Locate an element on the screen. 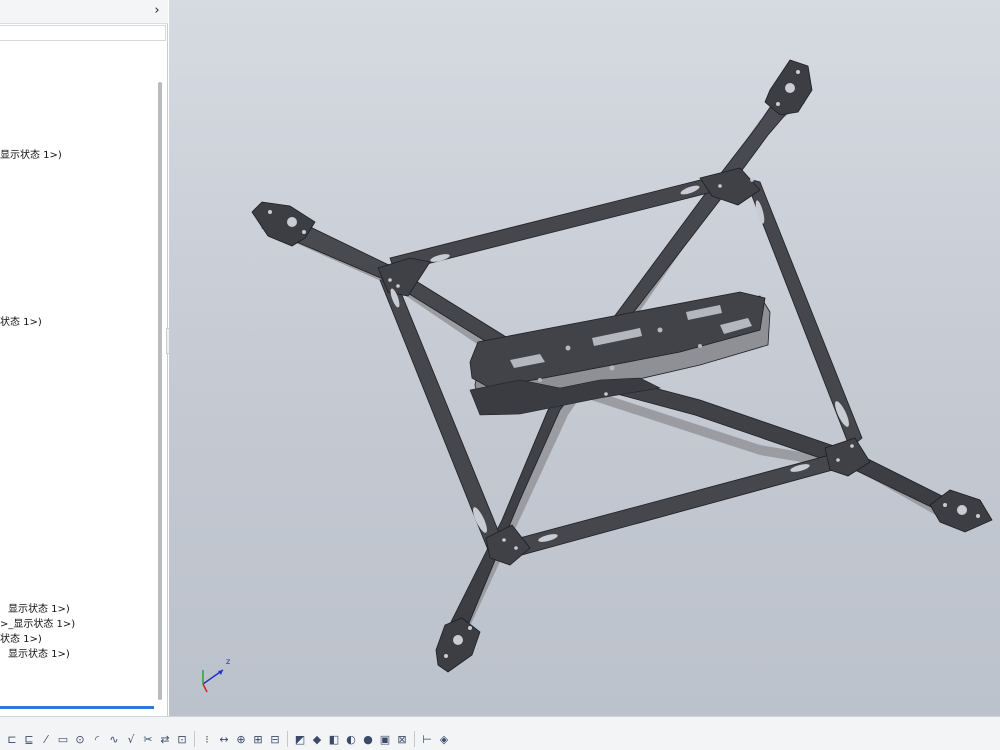 Image resolution: width=1000 pixels, height=750 pixels. trim-icon: ✂ is located at coordinates (148, 739).